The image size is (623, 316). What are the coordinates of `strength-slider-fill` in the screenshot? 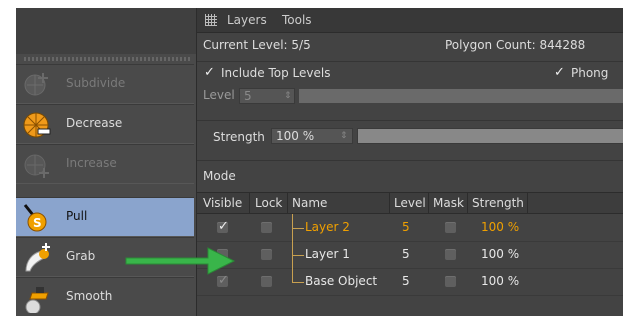 It's located at (490, 136).